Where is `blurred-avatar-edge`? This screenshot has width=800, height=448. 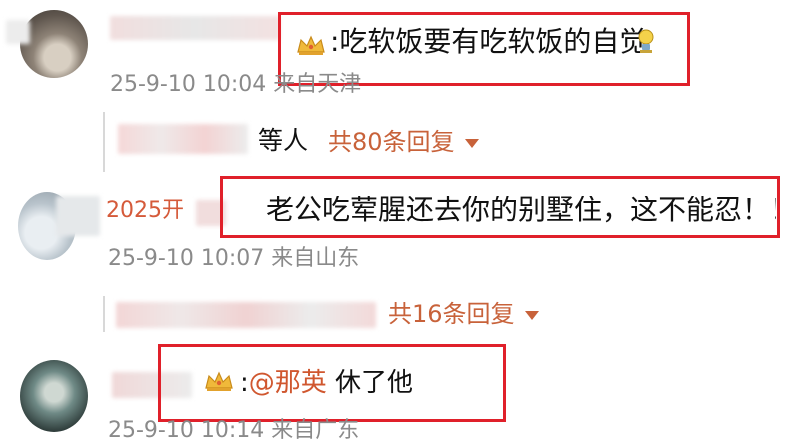 blurred-avatar-edge is located at coordinates (78, 216).